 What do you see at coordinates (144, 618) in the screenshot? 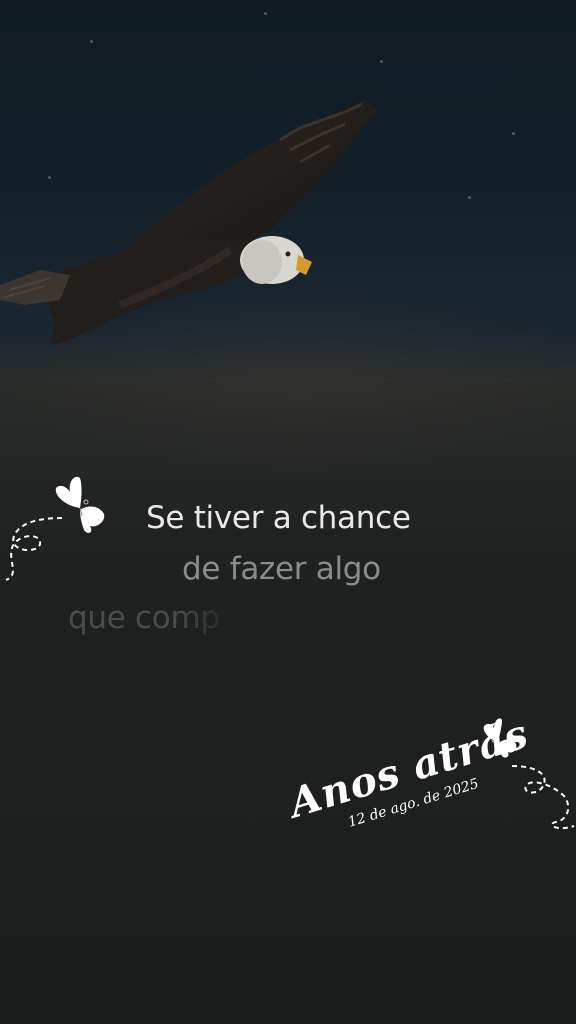
I see `lyric-line-upcoming: que comp` at bounding box center [144, 618].